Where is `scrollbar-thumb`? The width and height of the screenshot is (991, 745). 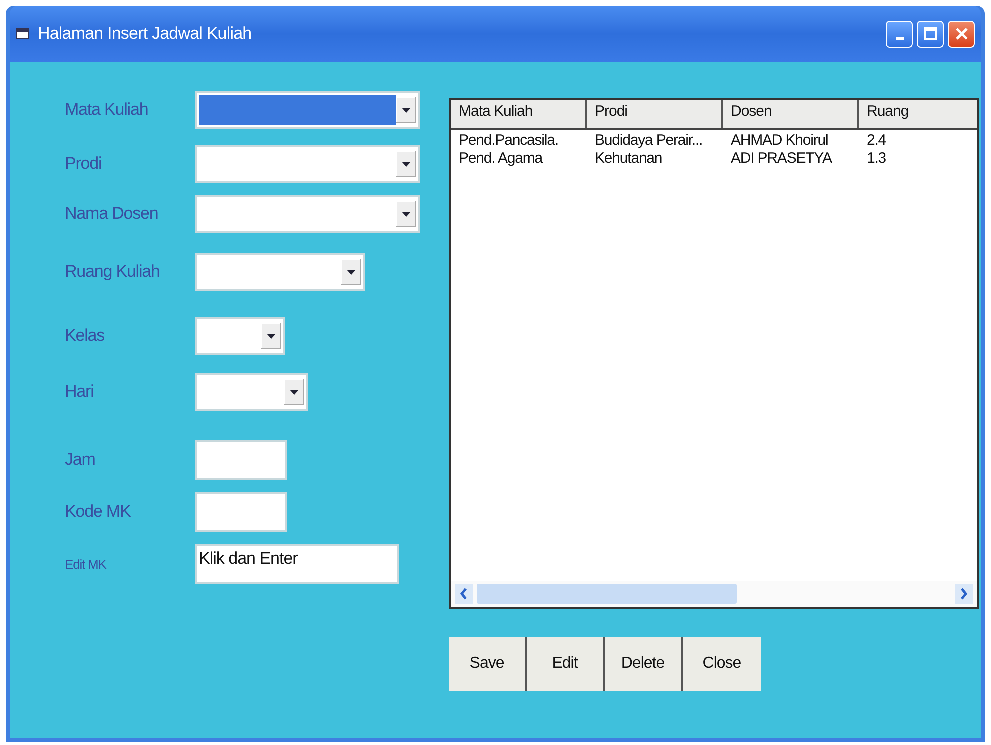
scrollbar-thumb is located at coordinates (607, 594).